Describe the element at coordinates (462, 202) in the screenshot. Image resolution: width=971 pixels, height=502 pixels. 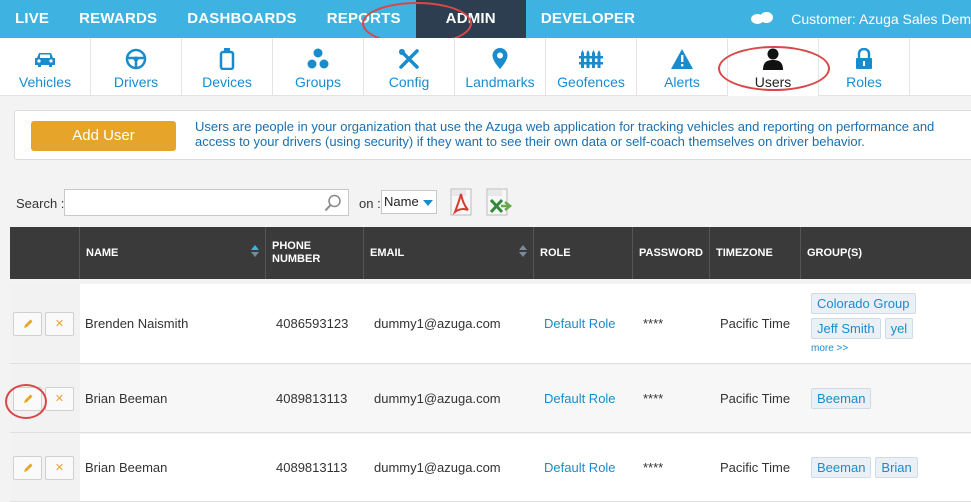
I see `pdf-export-icon` at that location.